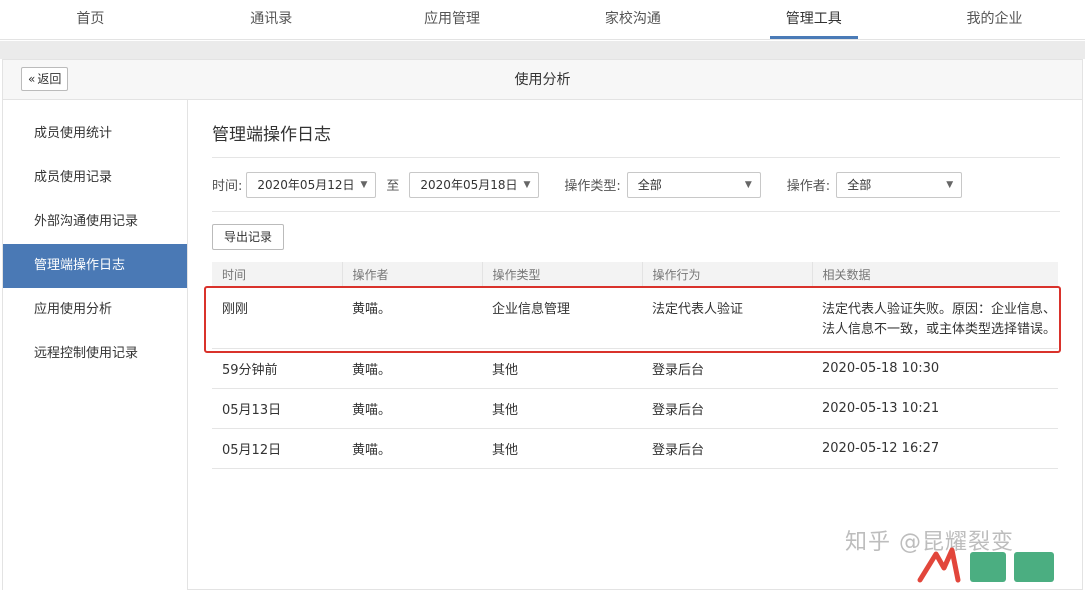 This screenshot has width=1085, height=590. What do you see at coordinates (271, 19) in the screenshot?
I see `nav-tab-contacts: 通讯录` at bounding box center [271, 19].